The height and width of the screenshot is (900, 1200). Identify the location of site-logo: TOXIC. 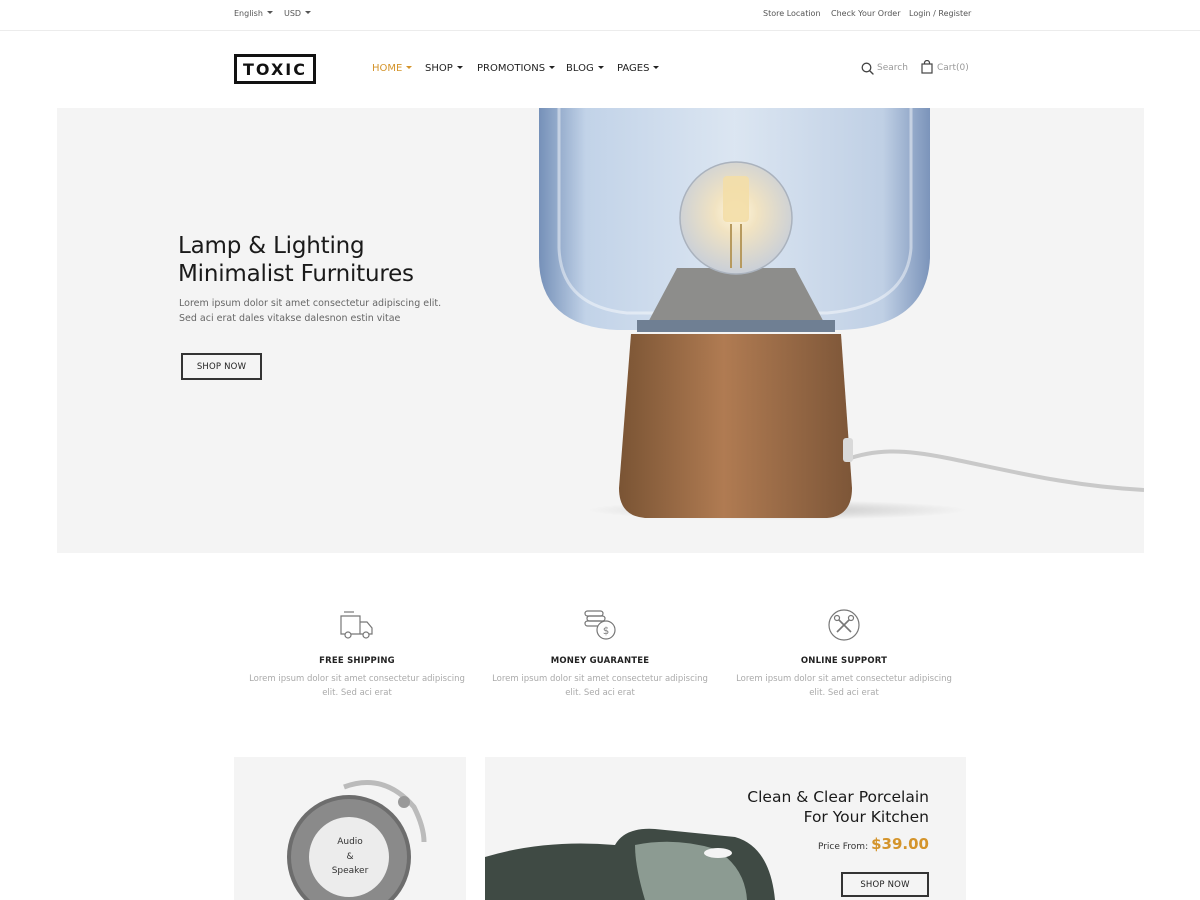
(275, 69).